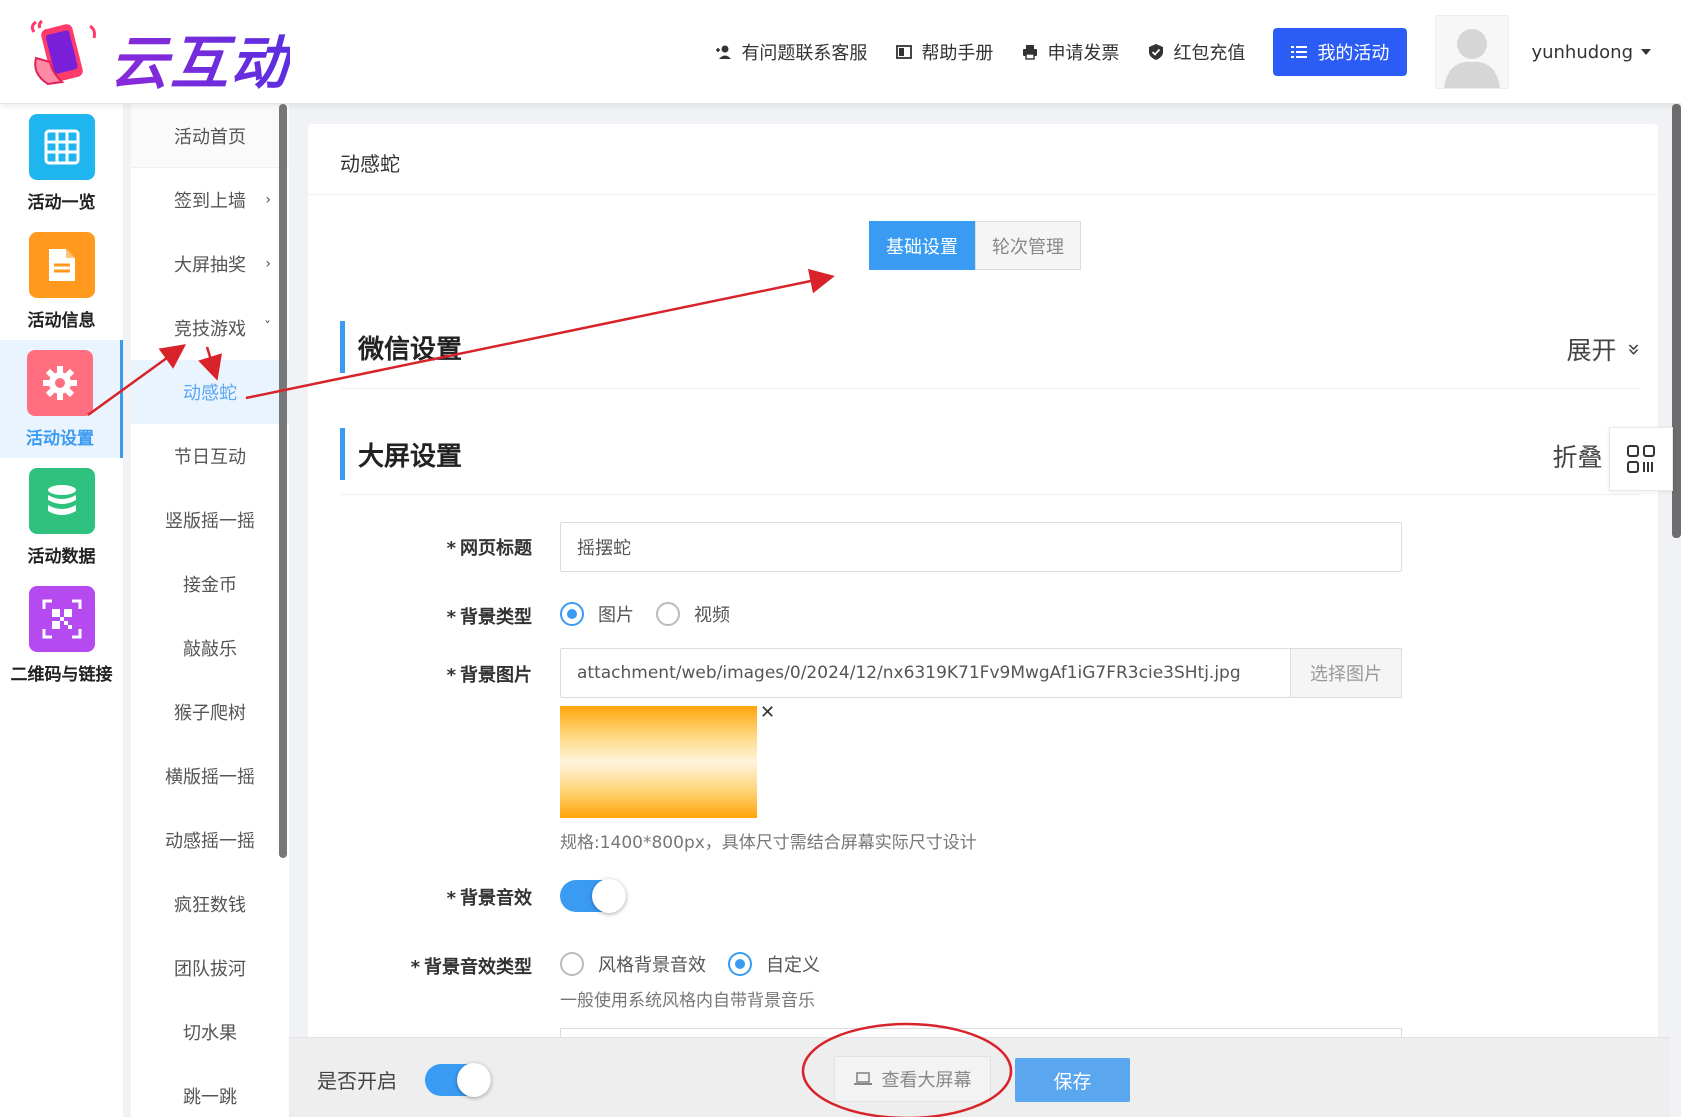 The width and height of the screenshot is (1681, 1117). I want to click on bg-type-radios: 图片 视频, so click(656, 614).